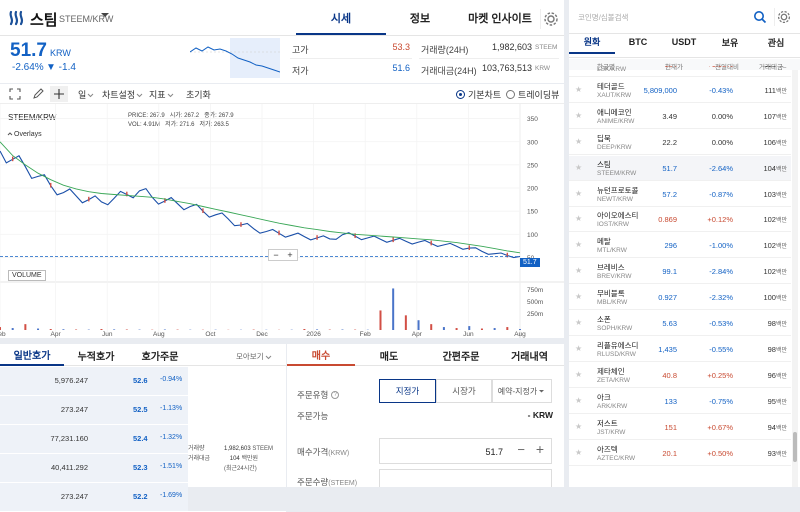 This screenshot has height=512, width=800. I want to click on basic-chart-radio: 기본차트, so click(478, 94).